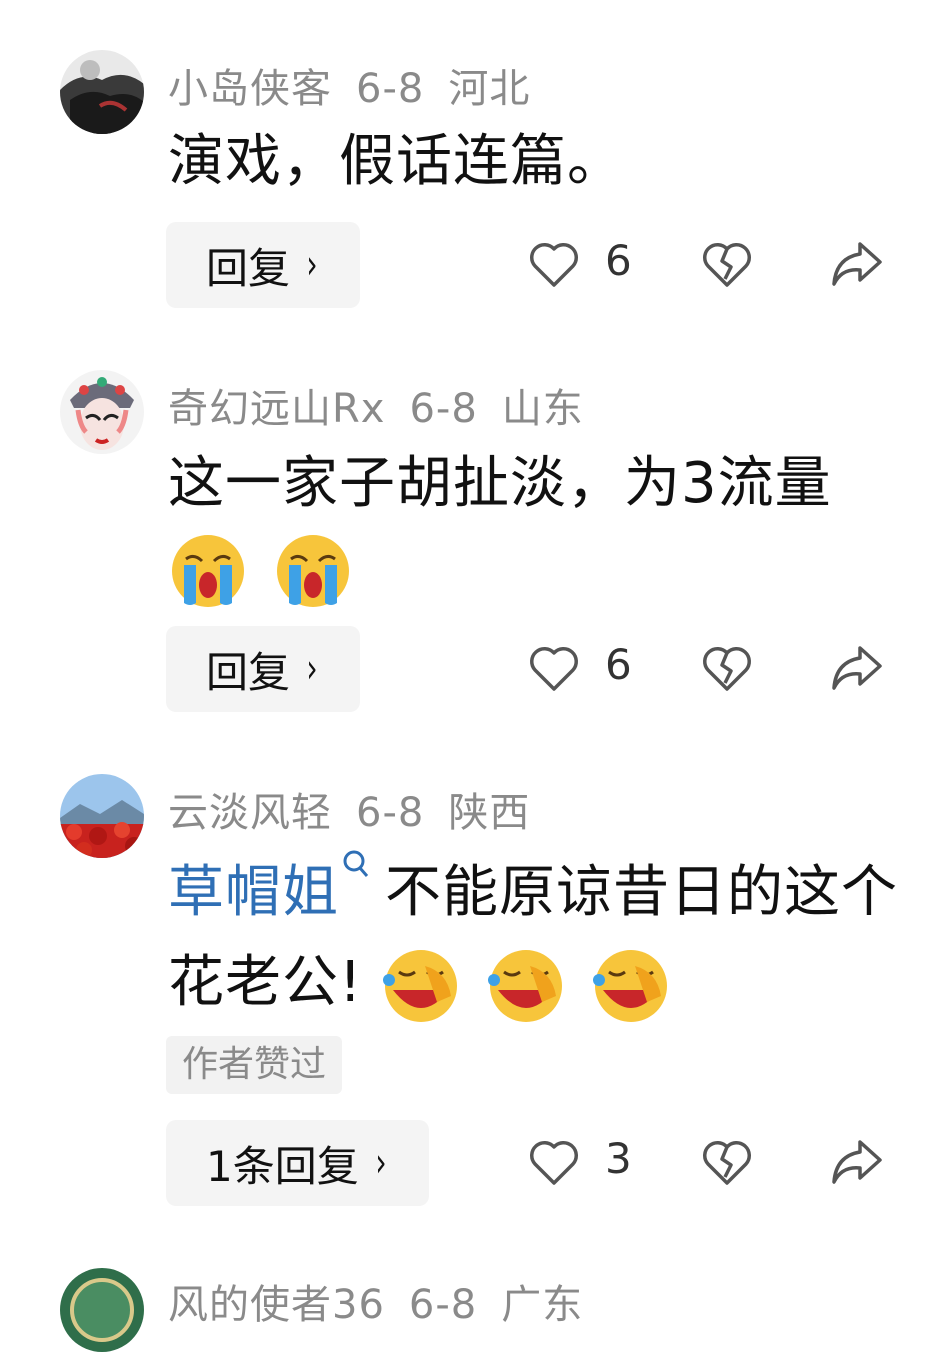  Describe the element at coordinates (387, 1301) in the screenshot. I see `comment-meta: 风的使者36 6-8 广东` at that location.